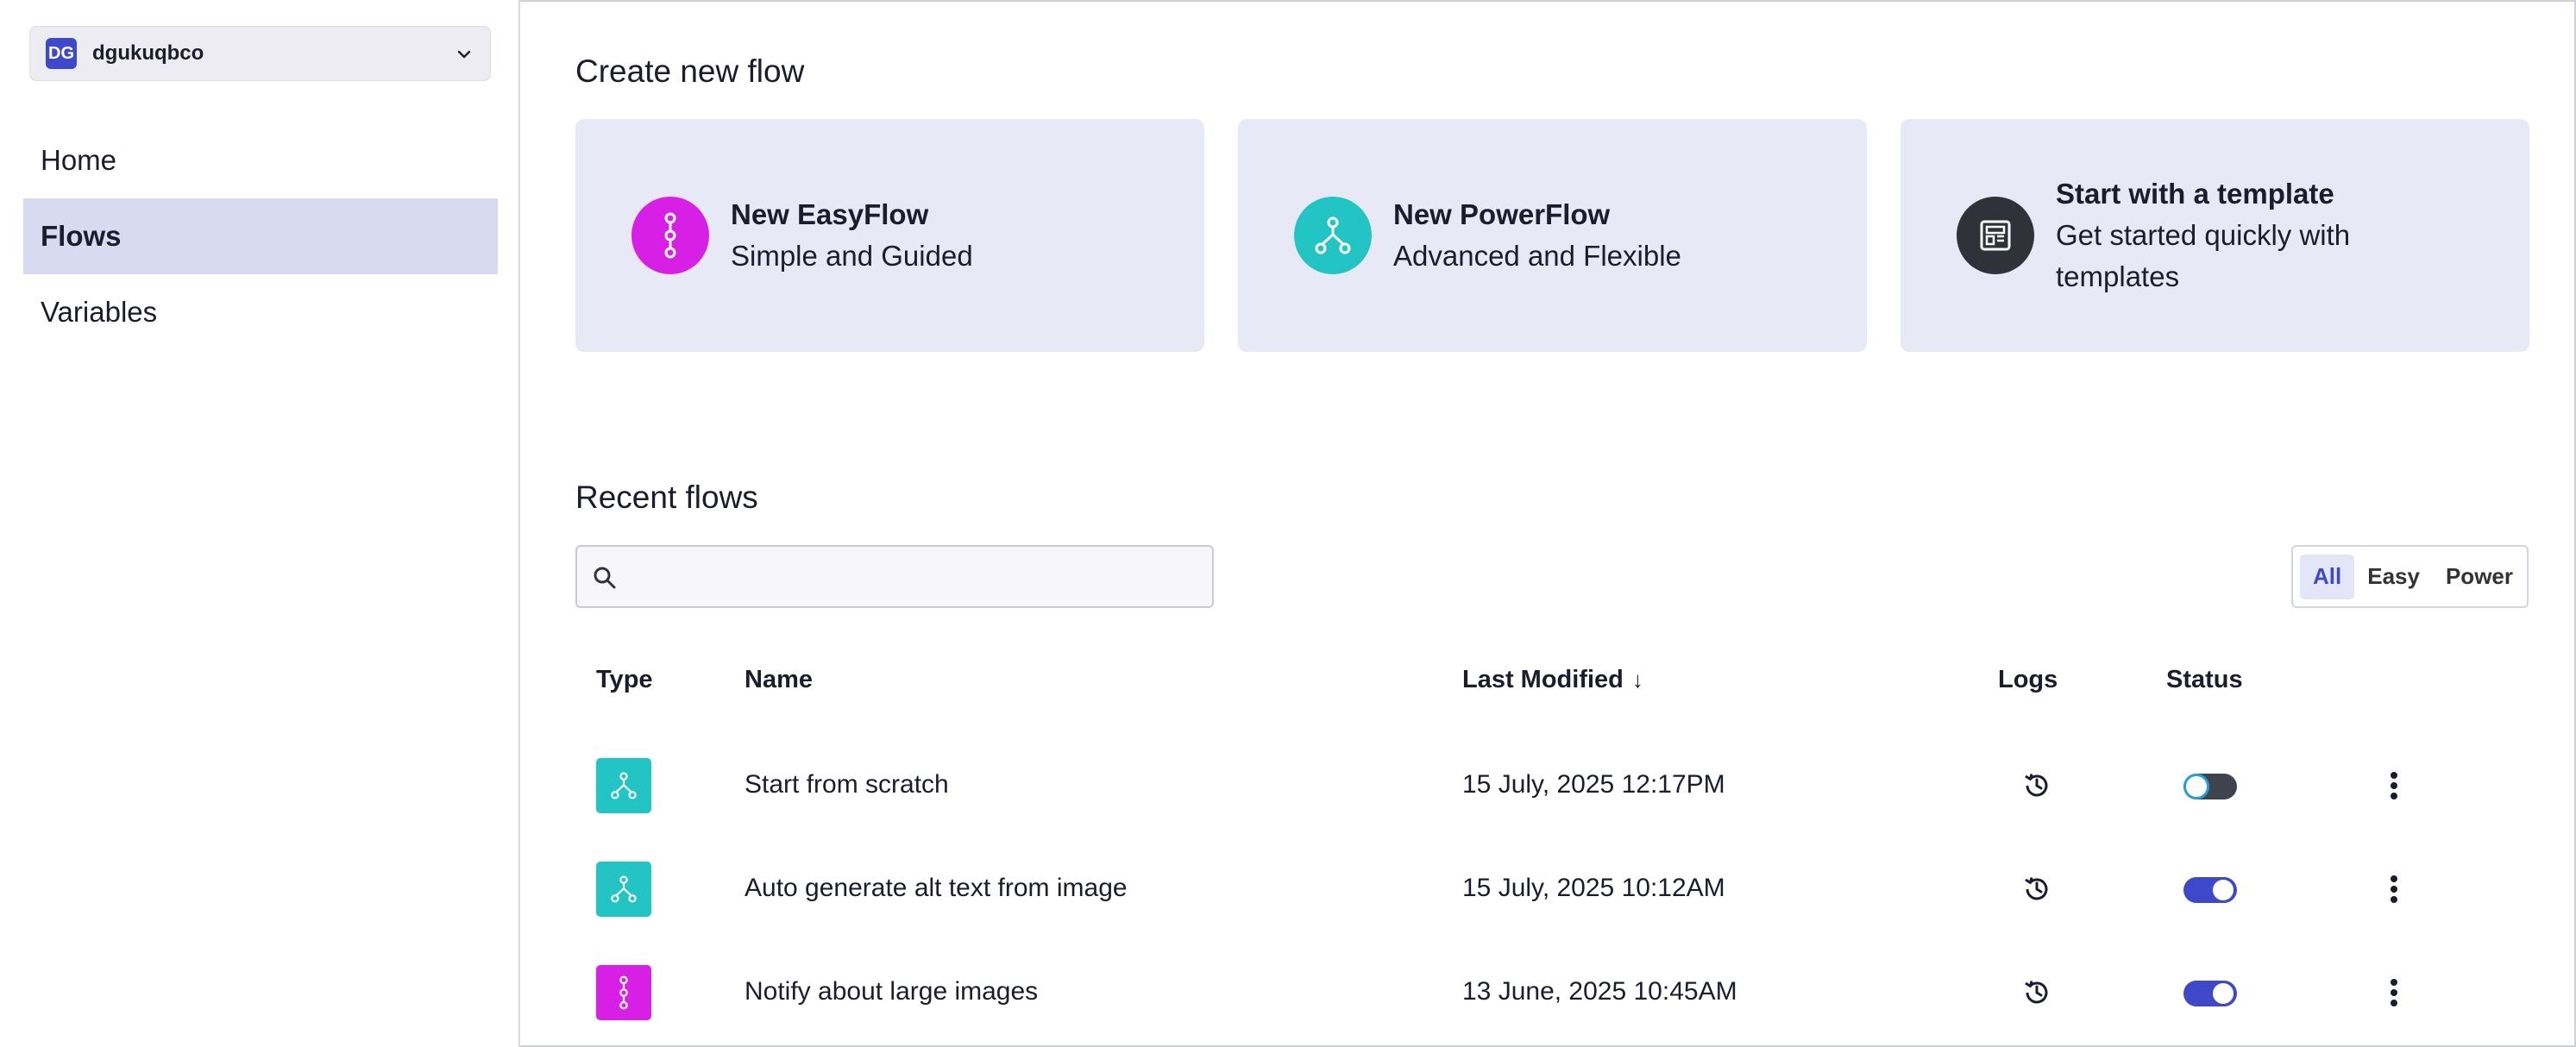 Image resolution: width=2576 pixels, height=1047 pixels. What do you see at coordinates (1593, 888) in the screenshot?
I see `flow-last-modified: 15 July, 2025 10:12AM` at bounding box center [1593, 888].